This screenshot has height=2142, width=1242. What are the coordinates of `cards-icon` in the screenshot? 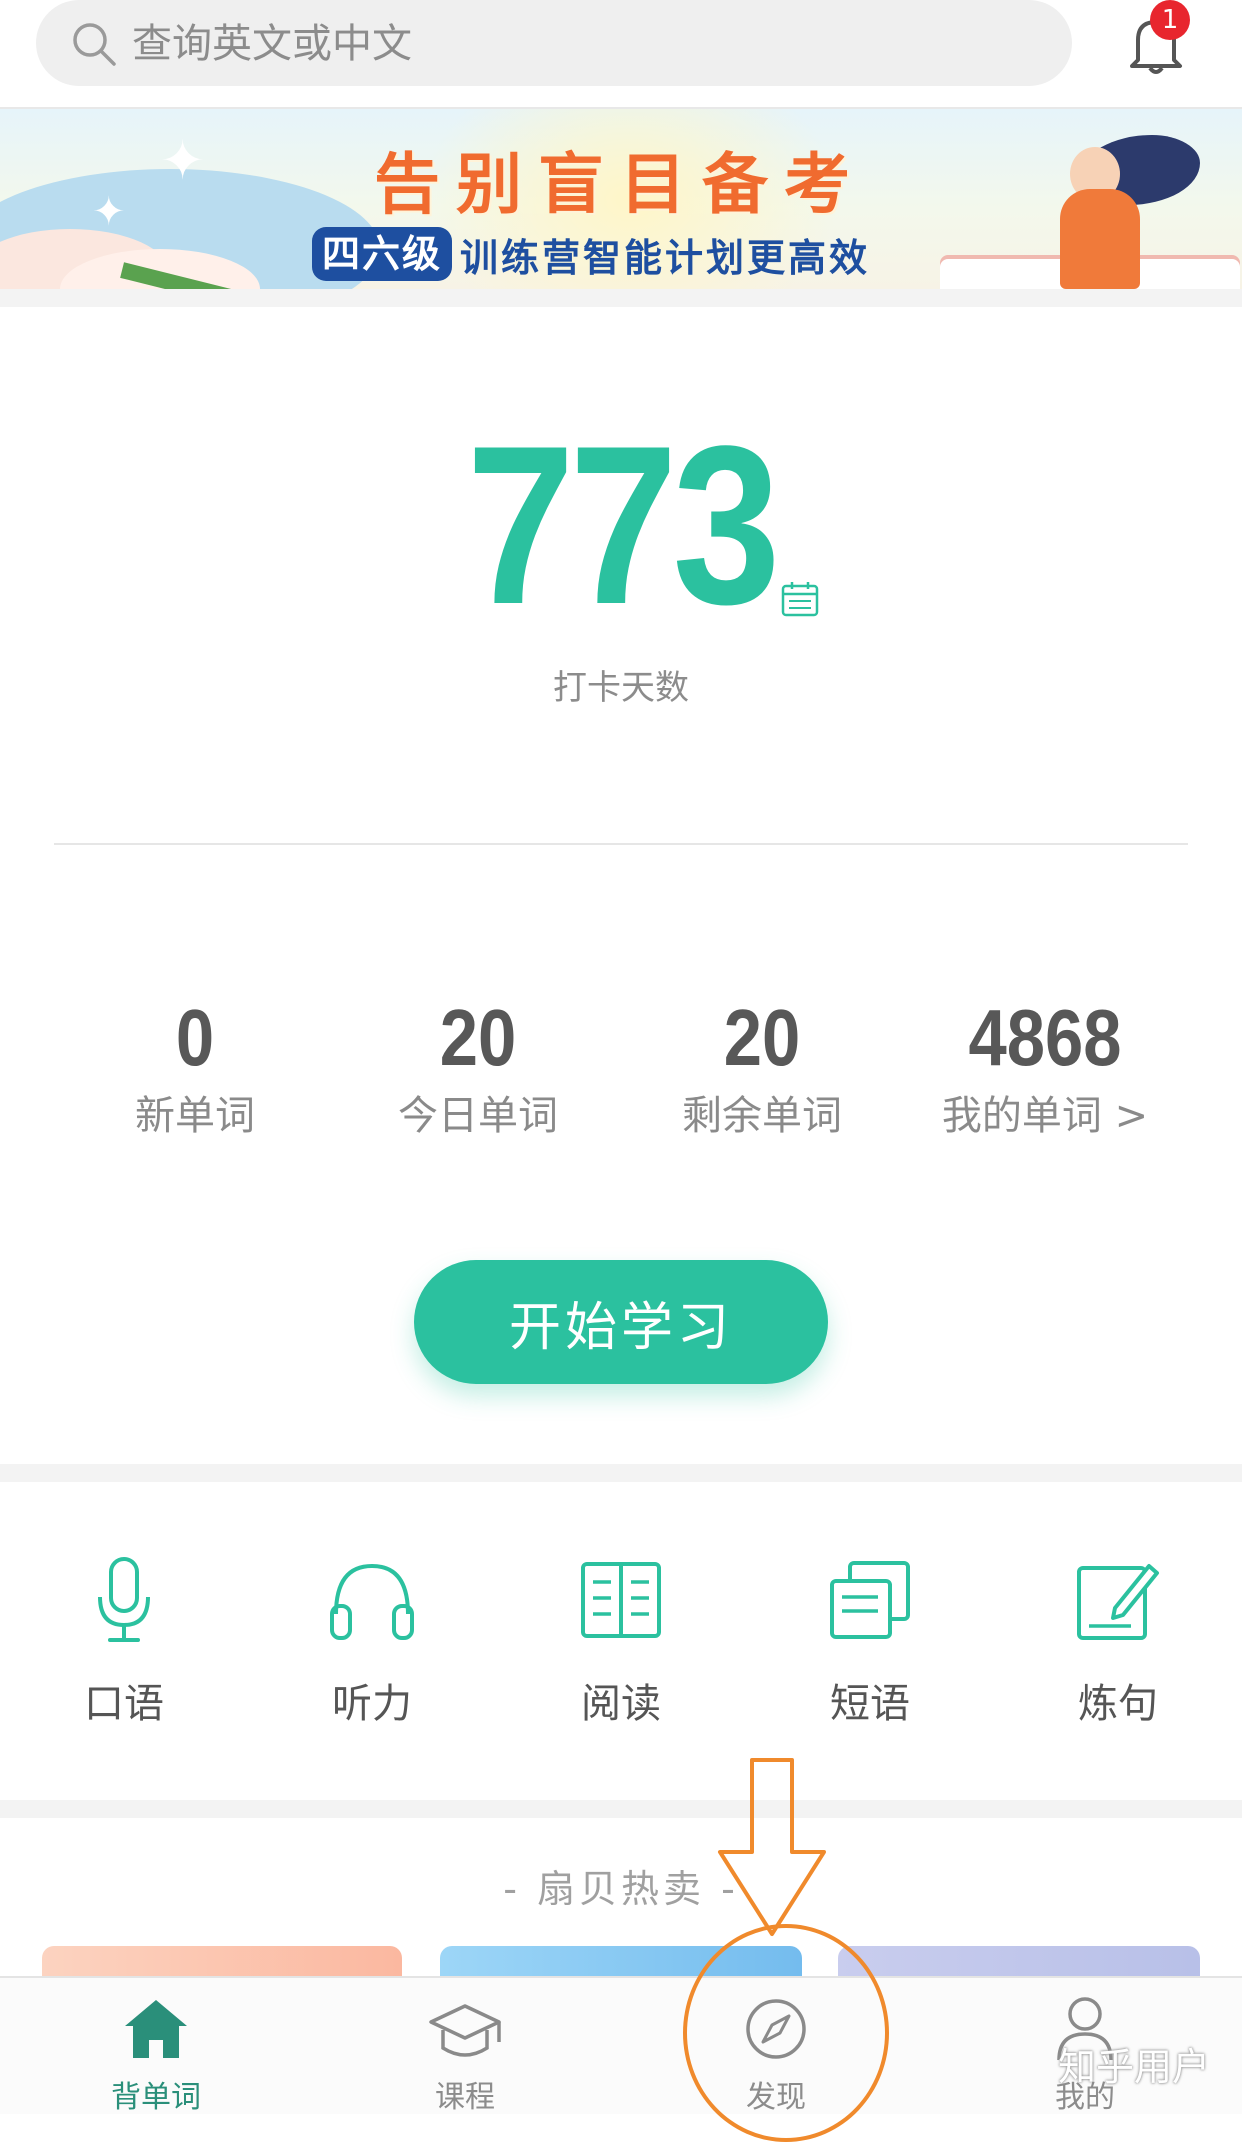 It's located at (870, 1600).